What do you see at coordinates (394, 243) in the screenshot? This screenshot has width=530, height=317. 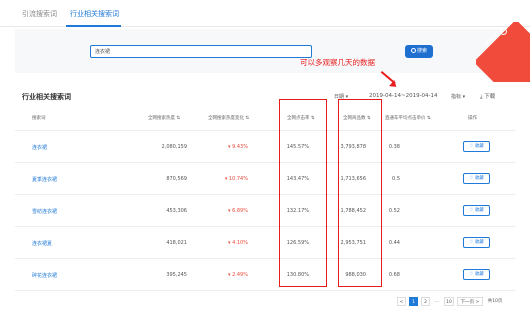 I see `table-row-cpc: 0.44` at bounding box center [394, 243].